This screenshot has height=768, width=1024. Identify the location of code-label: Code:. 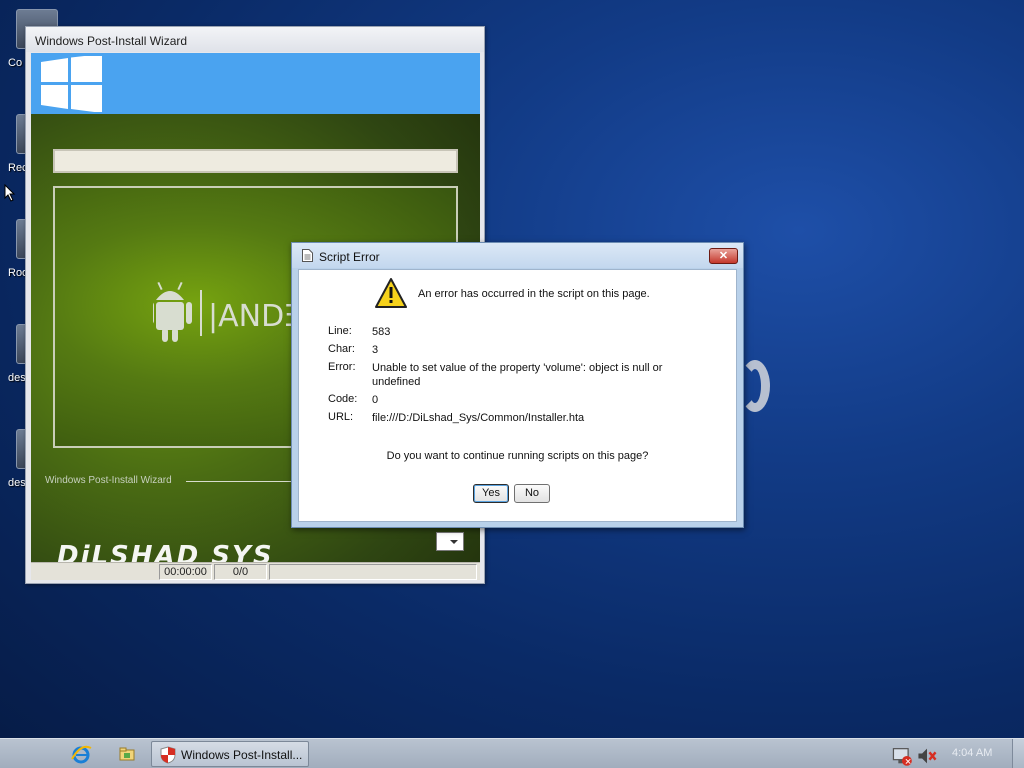
(343, 399).